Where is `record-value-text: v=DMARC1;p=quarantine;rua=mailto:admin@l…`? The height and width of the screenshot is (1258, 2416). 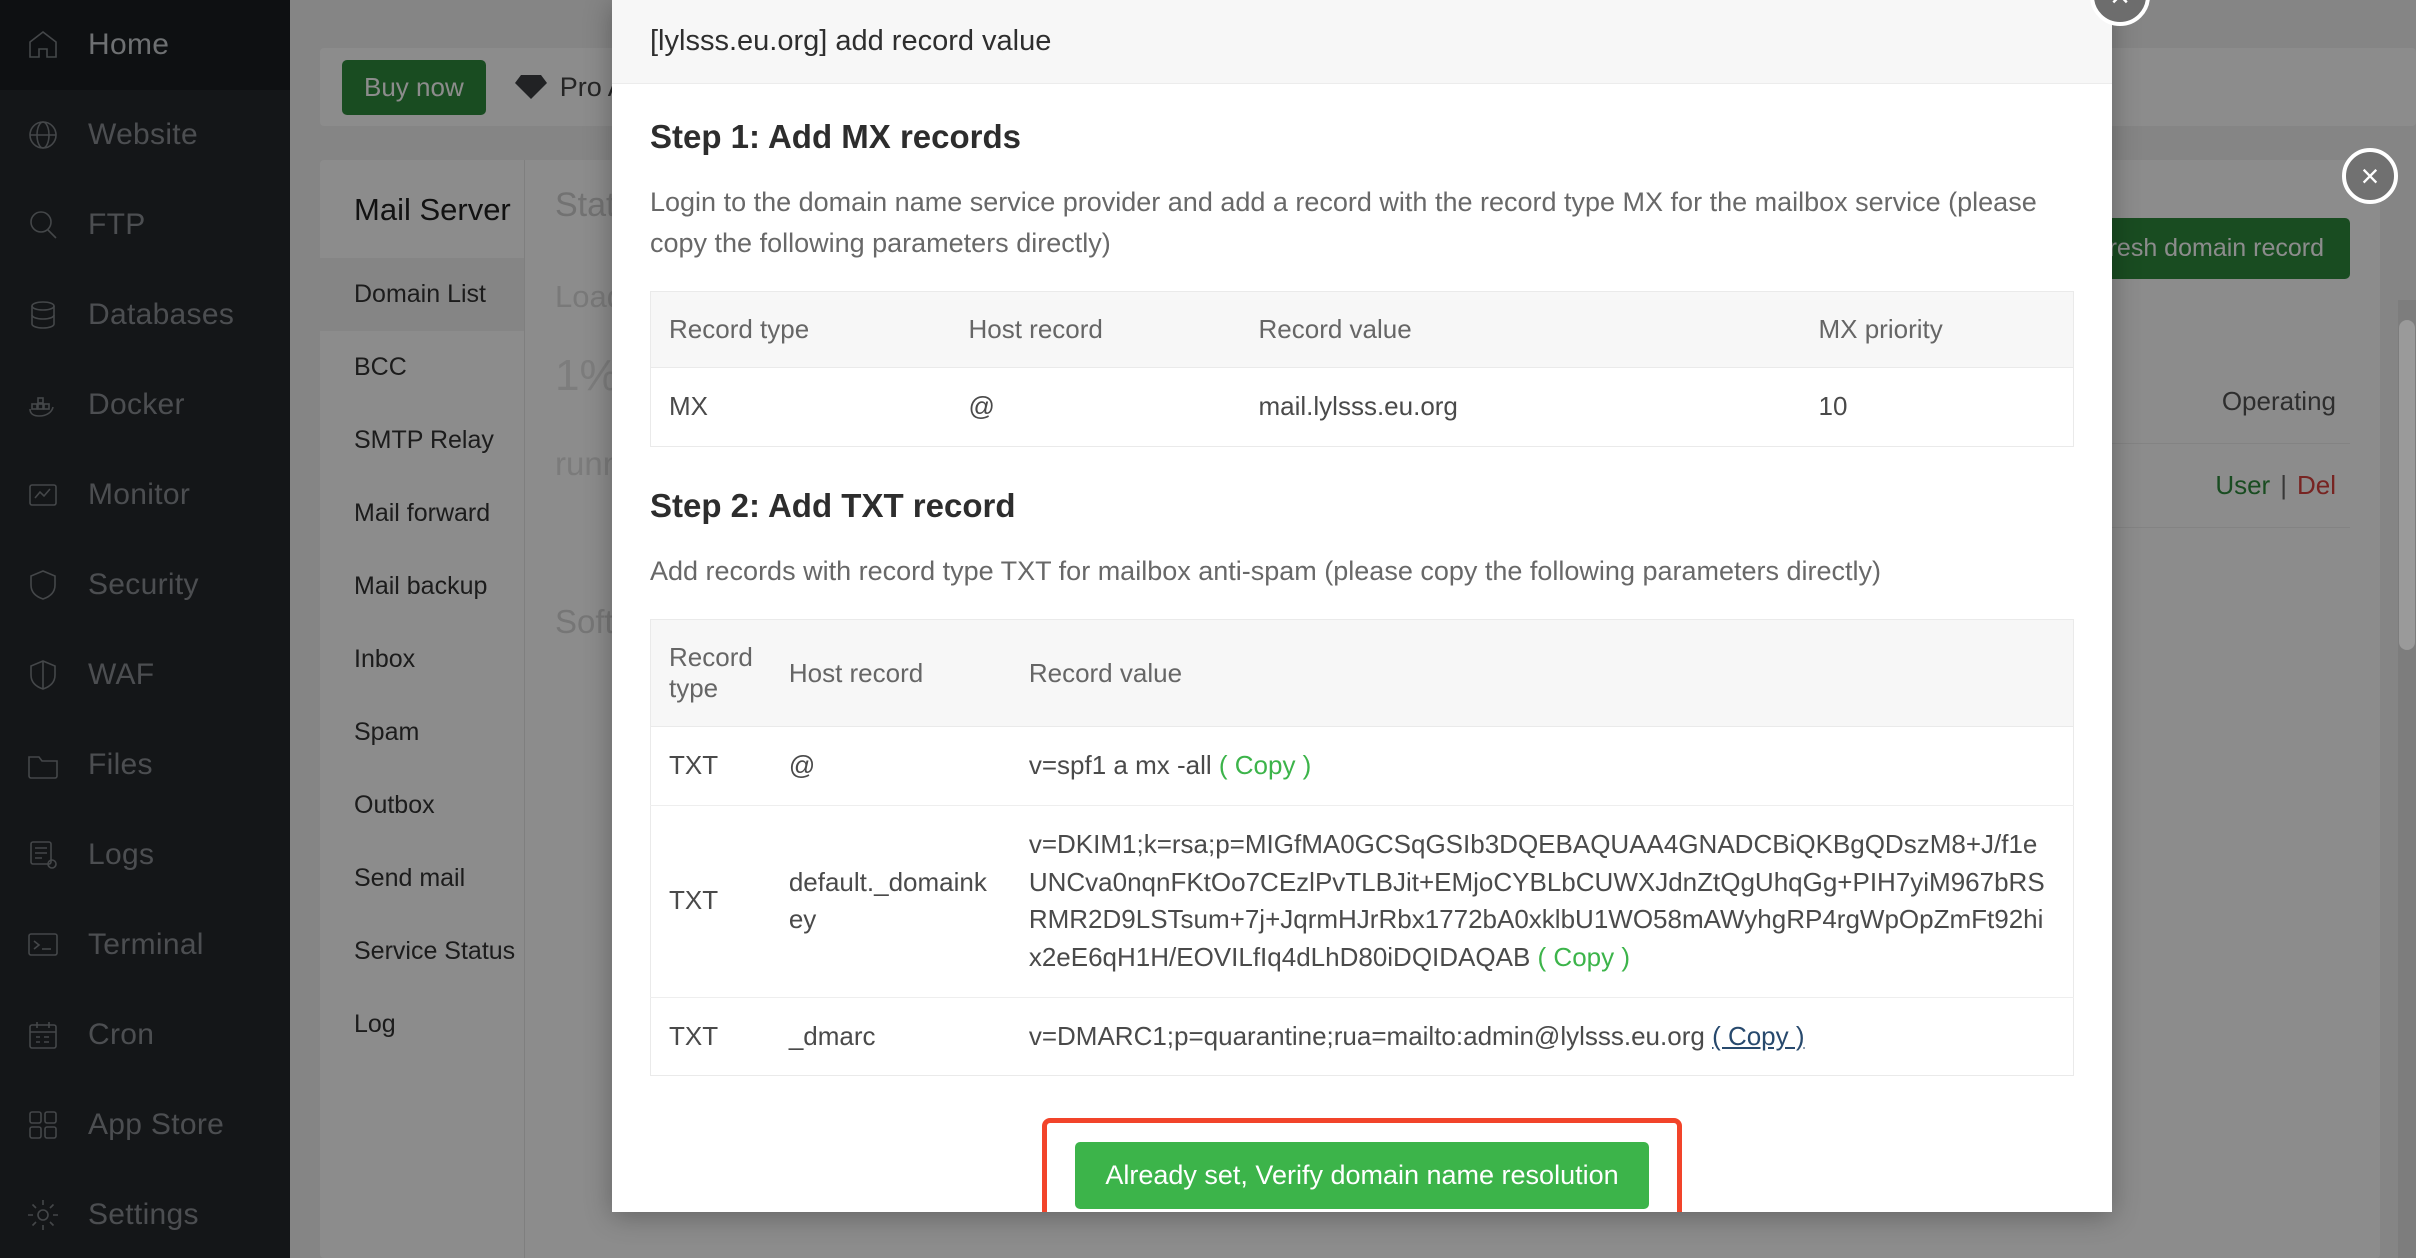
record-value-text: v=DMARC1;p=quarantine;rua=mailto:admin@l… is located at coordinates (1366, 1035).